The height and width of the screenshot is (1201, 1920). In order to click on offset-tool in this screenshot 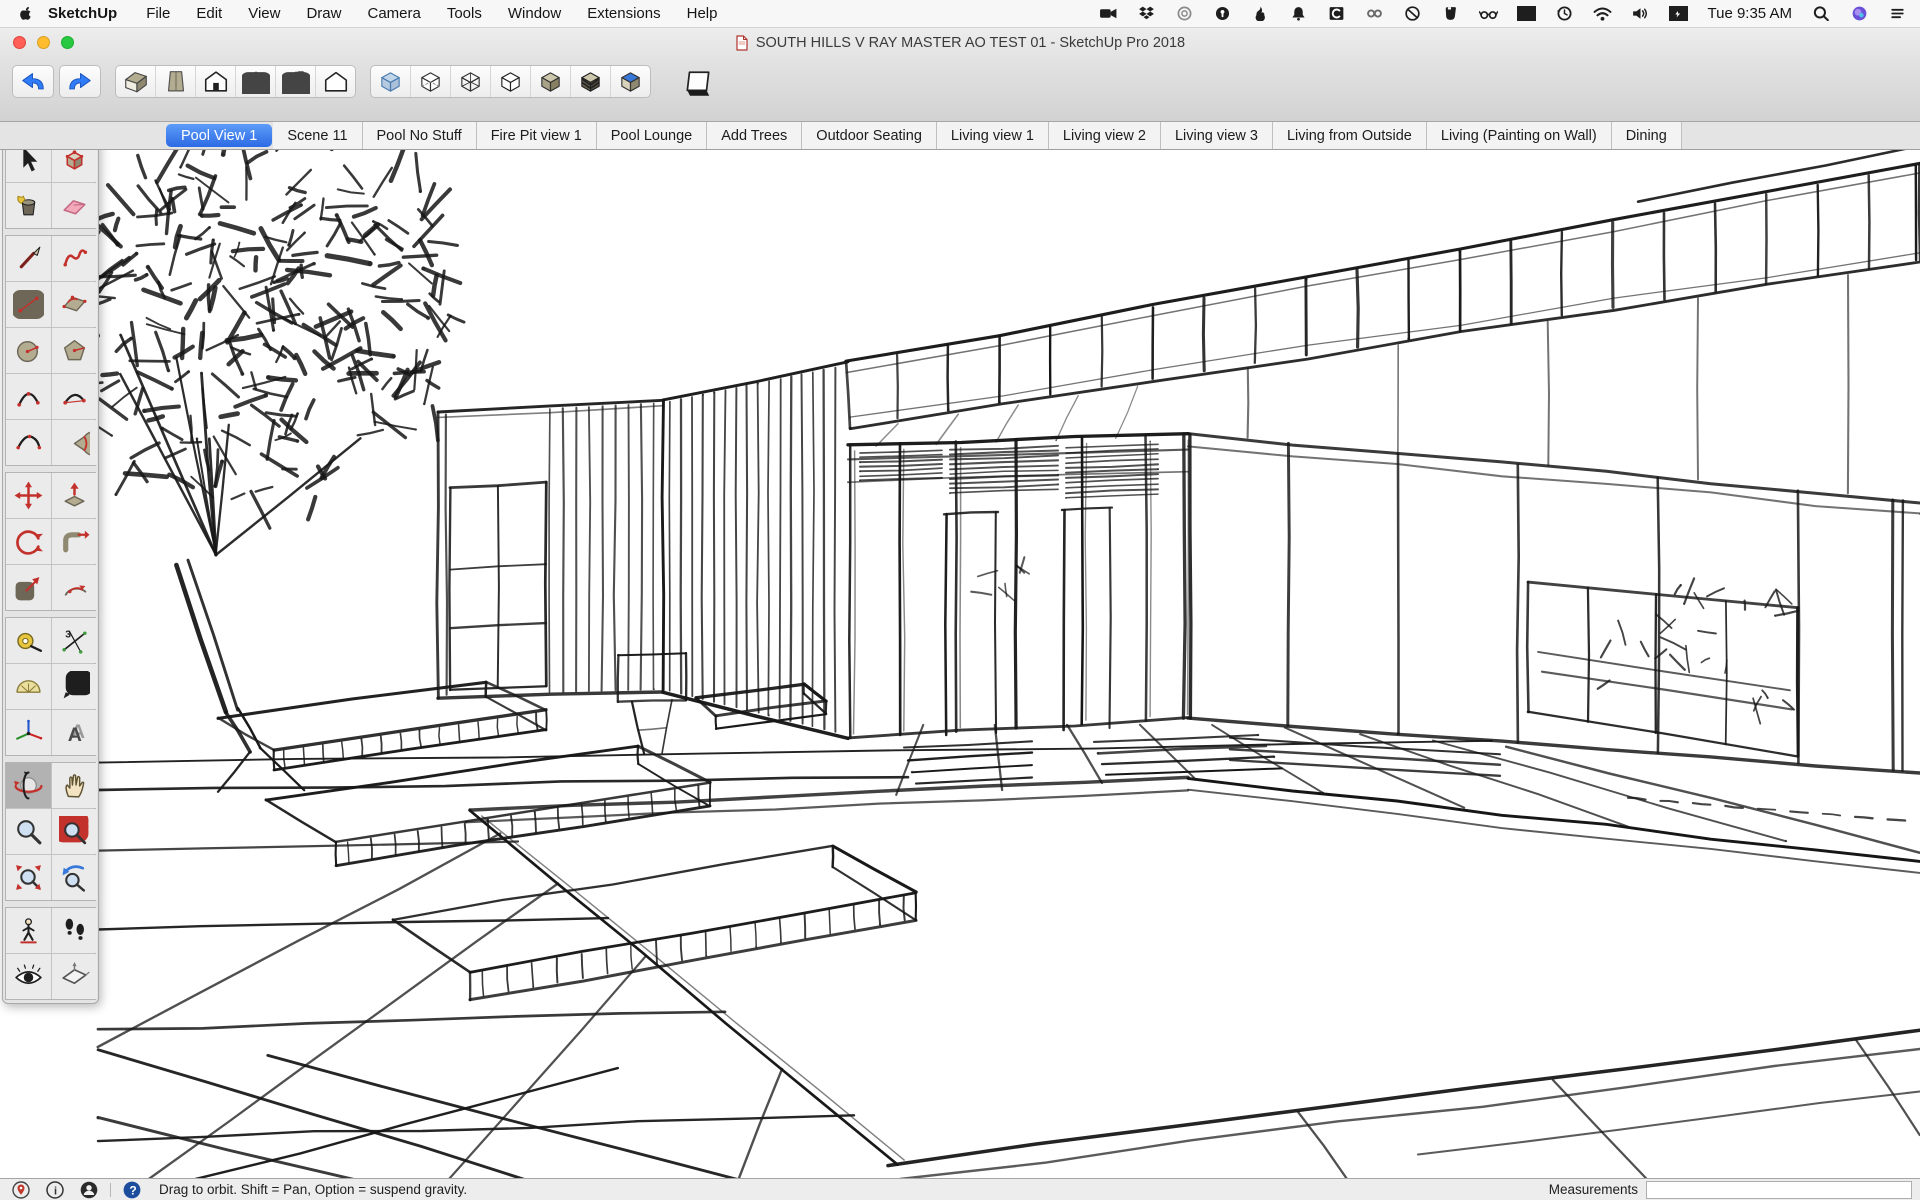, I will do `click(74, 587)`.